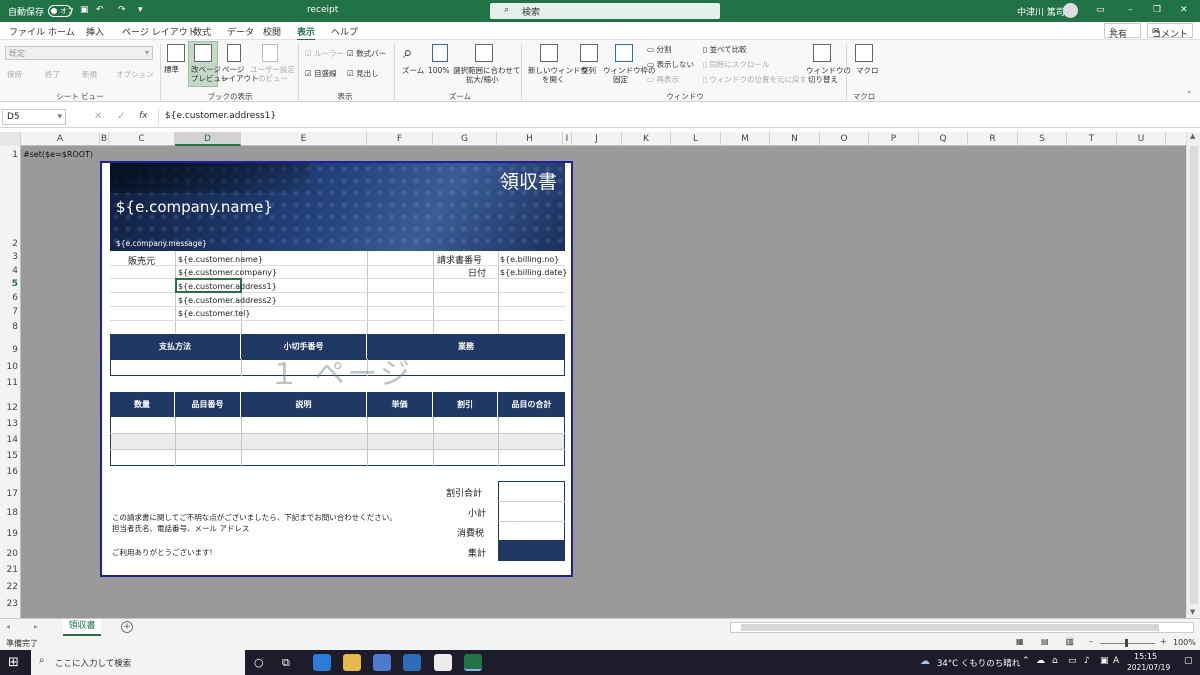 The width and height of the screenshot is (1200, 675). I want to click on minimize-button: –, so click(1130, 10).